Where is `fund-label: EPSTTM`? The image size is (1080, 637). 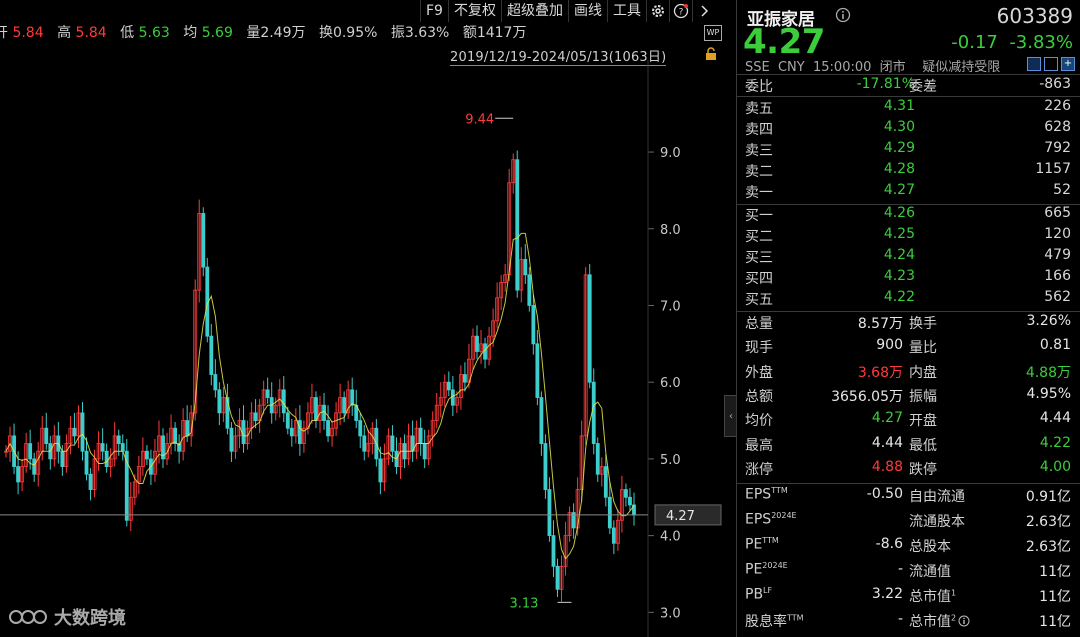
fund-label: EPSTTM is located at coordinates (766, 494).